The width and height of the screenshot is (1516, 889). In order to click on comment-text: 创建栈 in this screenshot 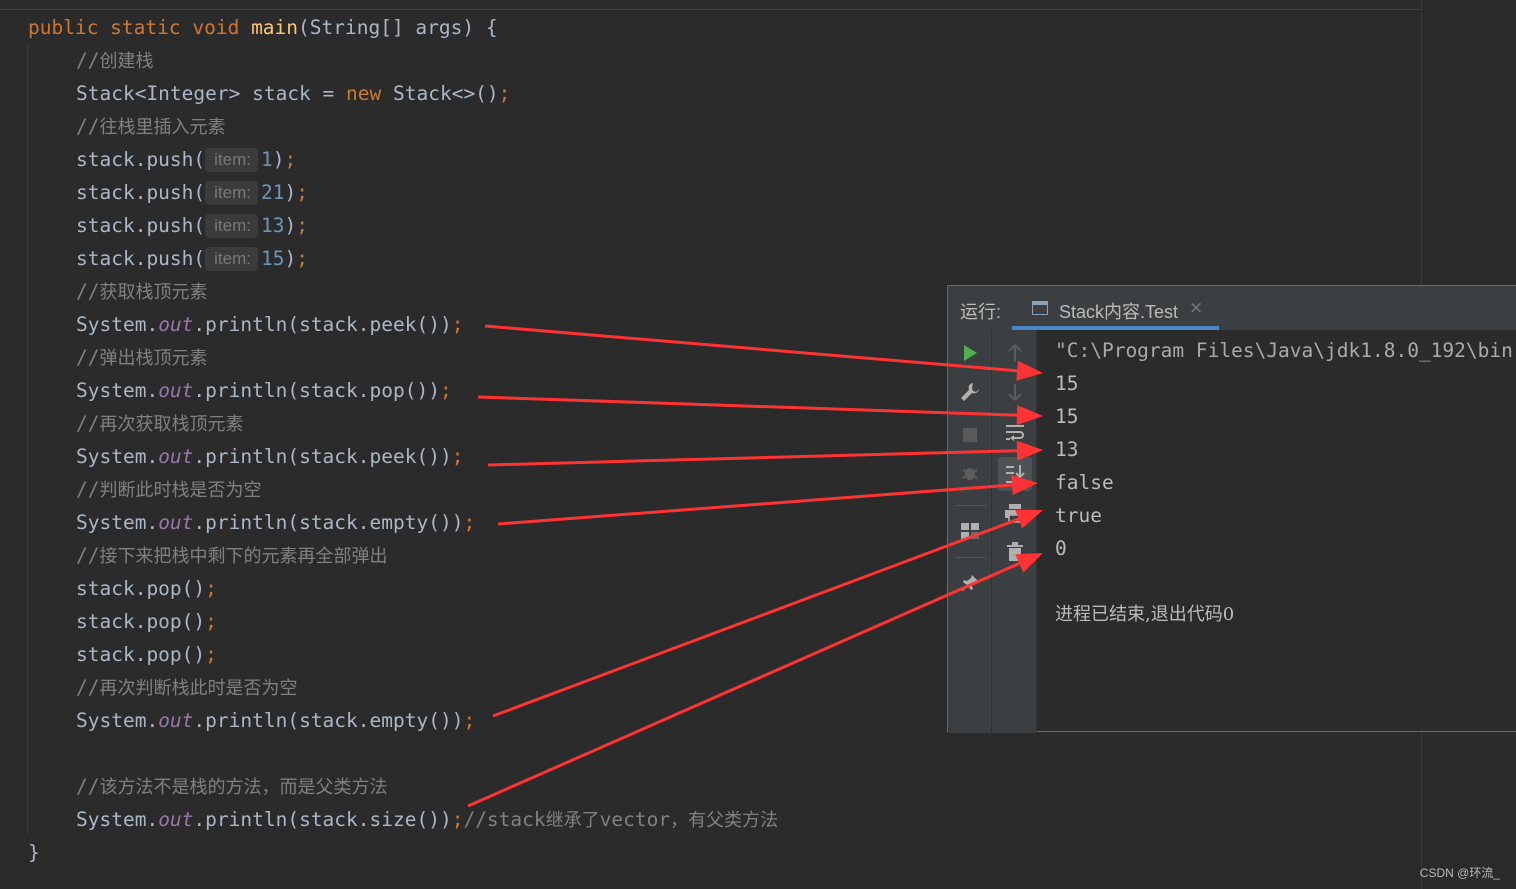, I will do `click(126, 61)`.